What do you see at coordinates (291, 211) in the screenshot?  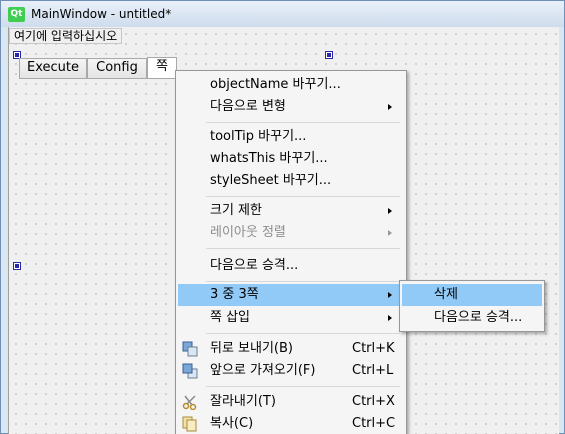 I see `menu-item-size-constraints: 크기 제한` at bounding box center [291, 211].